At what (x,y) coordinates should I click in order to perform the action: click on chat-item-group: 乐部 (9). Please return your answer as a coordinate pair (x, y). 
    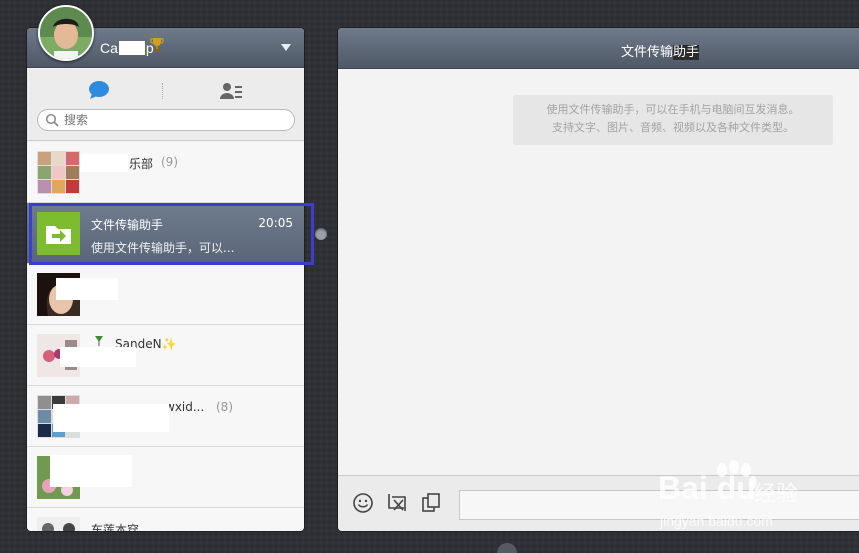
    Looking at the image, I should click on (165, 172).